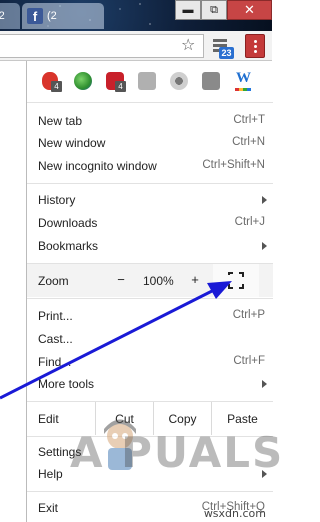 The image size is (320, 522). What do you see at coordinates (68, 246) in the screenshot?
I see `menu-item-label: Bookmarks` at bounding box center [68, 246].